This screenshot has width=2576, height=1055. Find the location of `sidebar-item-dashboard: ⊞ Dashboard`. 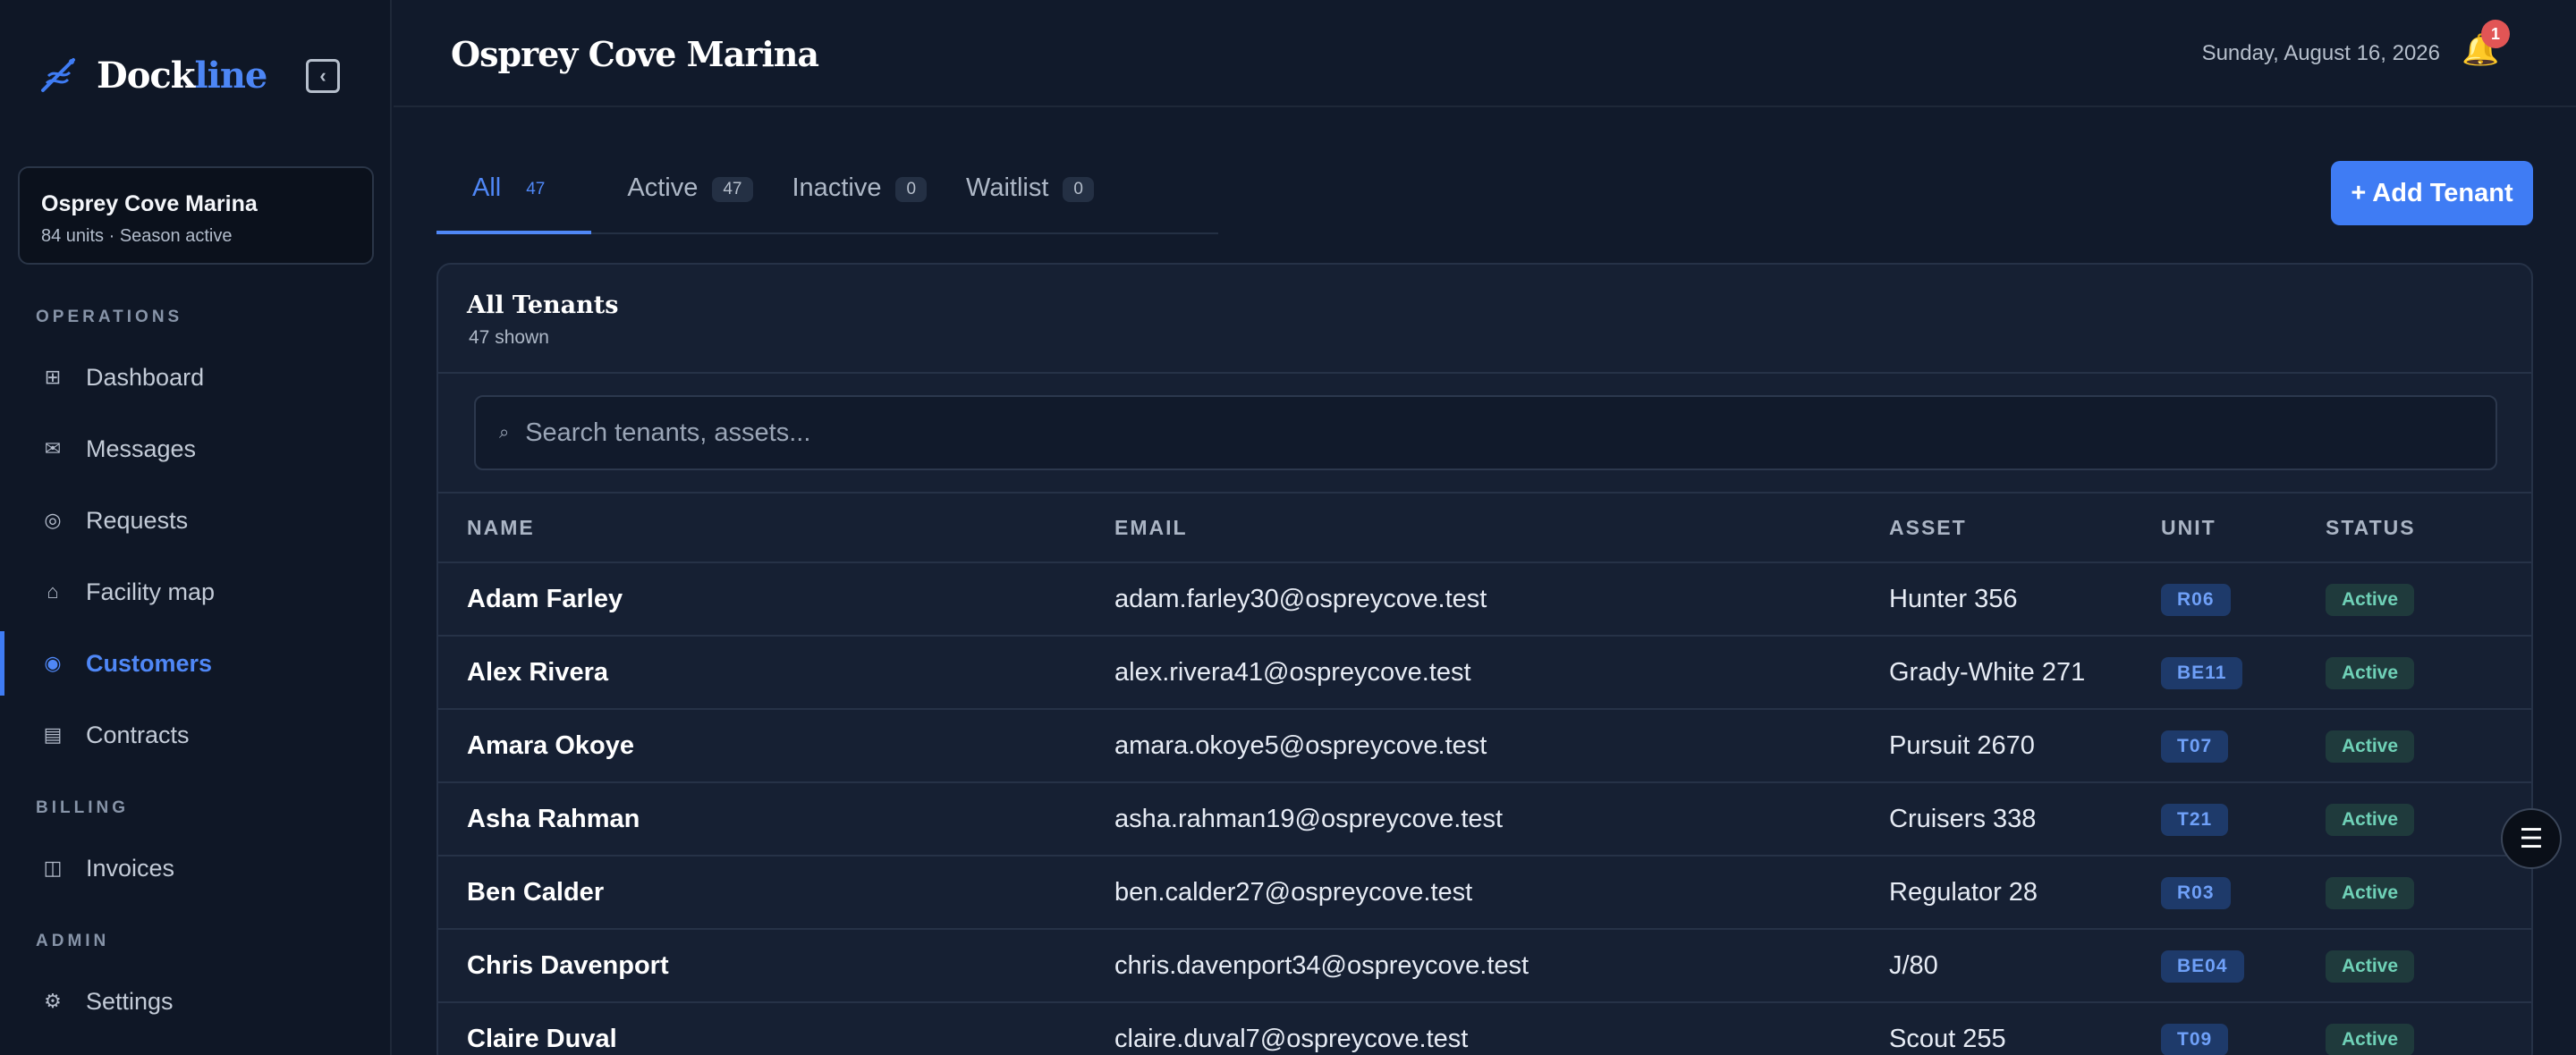

sidebar-item-dashboard: ⊞ Dashboard is located at coordinates (195, 377).